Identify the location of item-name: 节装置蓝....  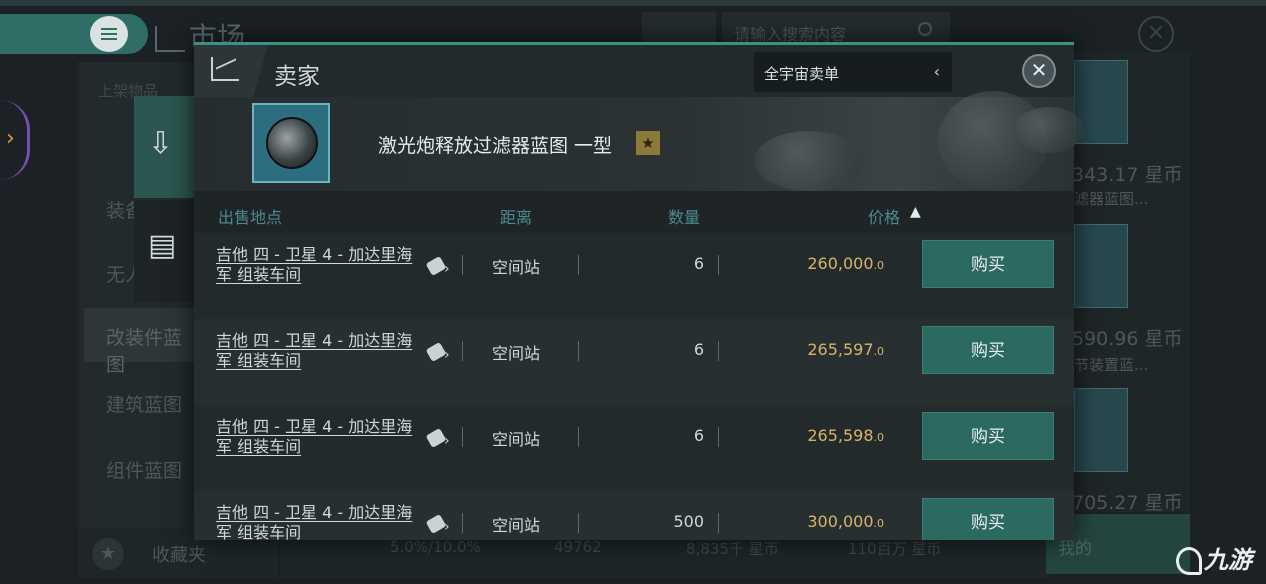
(1111, 365).